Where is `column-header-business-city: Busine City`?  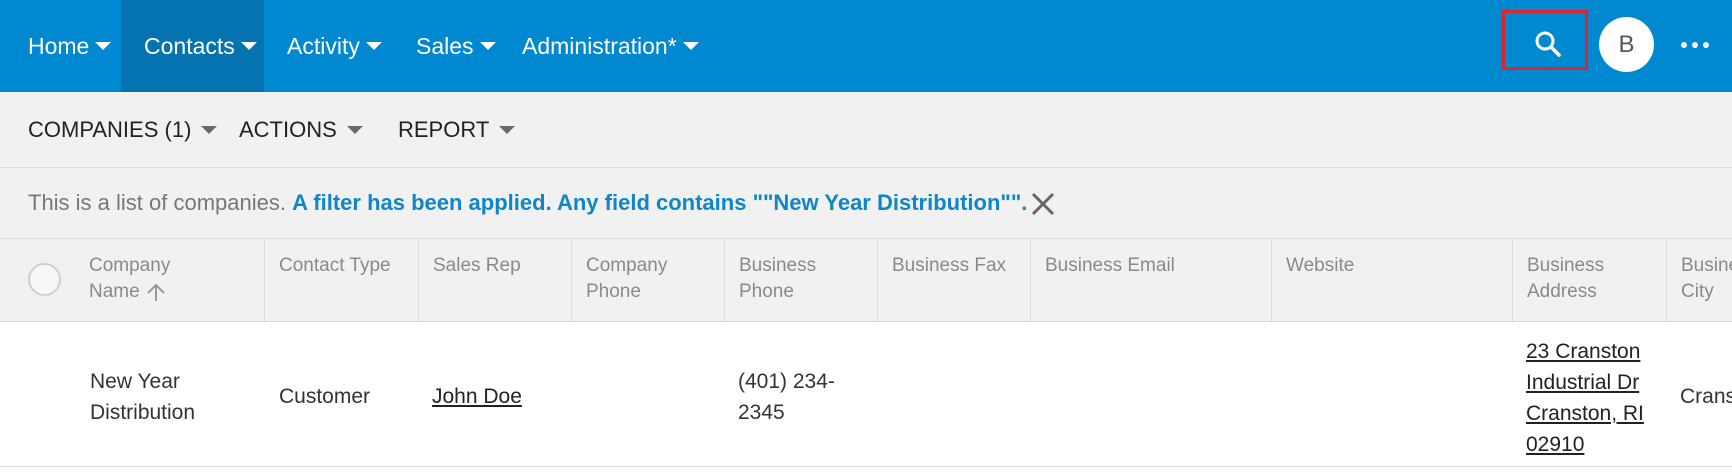 column-header-business-city: Busine City is located at coordinates (1699, 280).